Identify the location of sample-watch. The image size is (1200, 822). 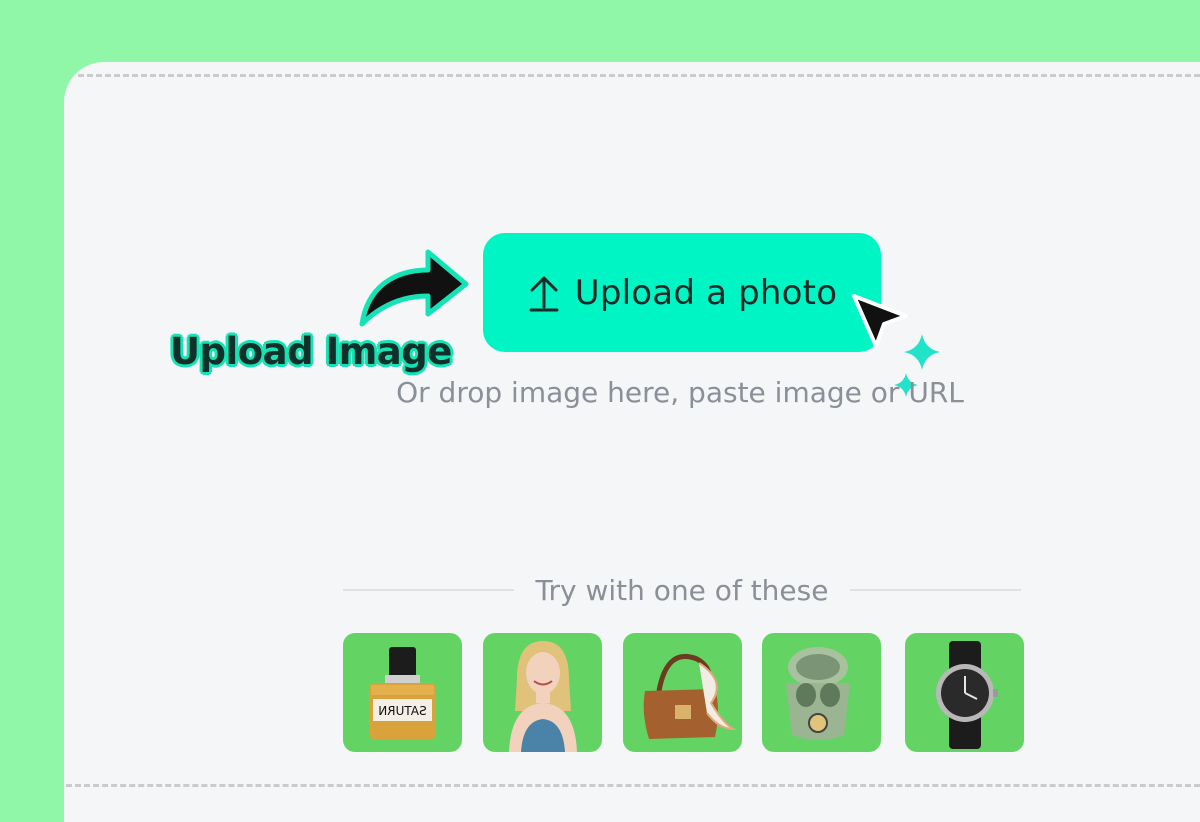
(964, 692).